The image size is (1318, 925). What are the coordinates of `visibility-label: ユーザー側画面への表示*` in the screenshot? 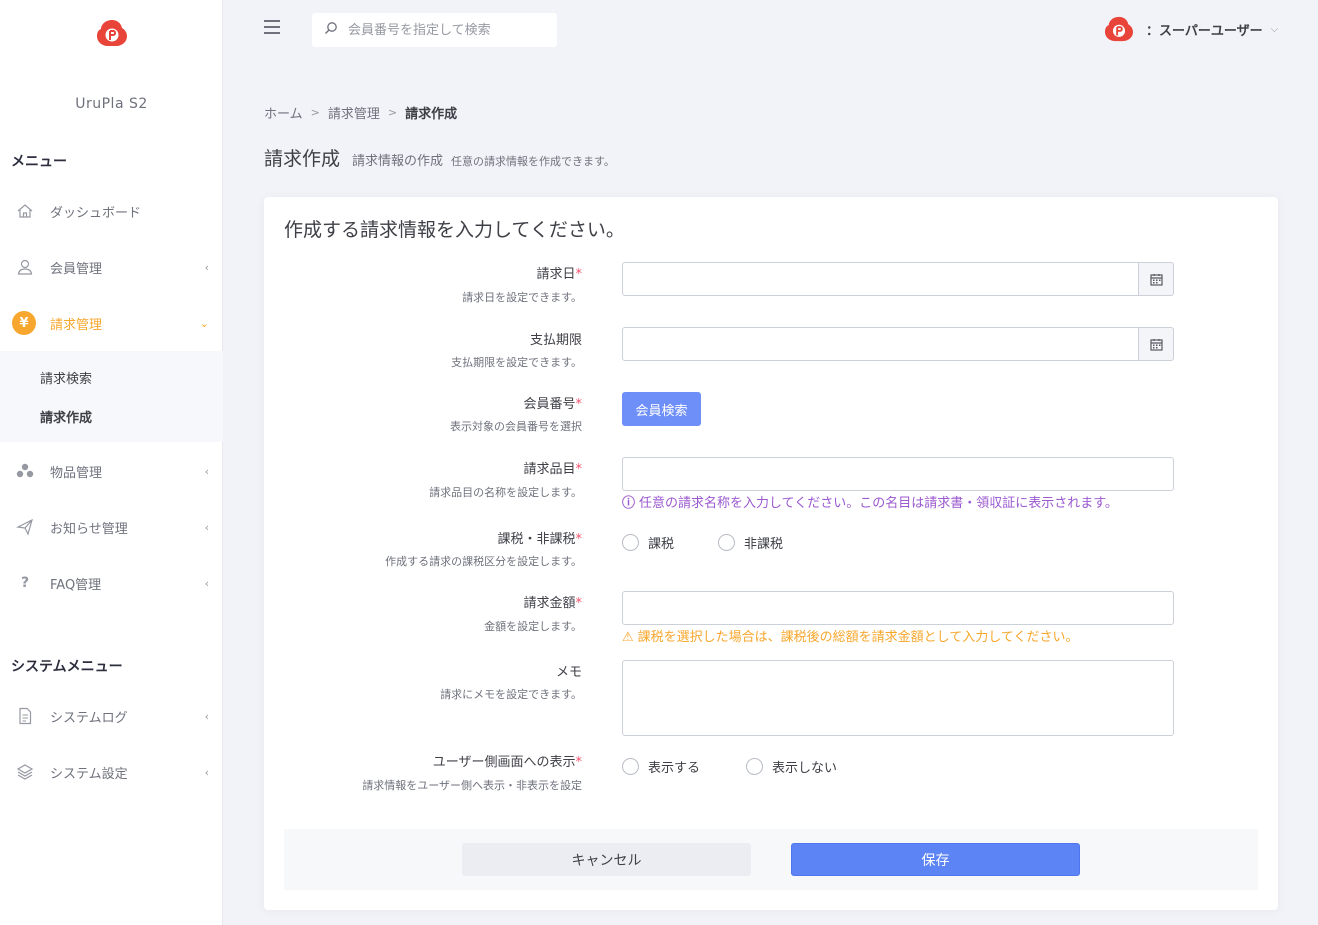 It's located at (507, 762).